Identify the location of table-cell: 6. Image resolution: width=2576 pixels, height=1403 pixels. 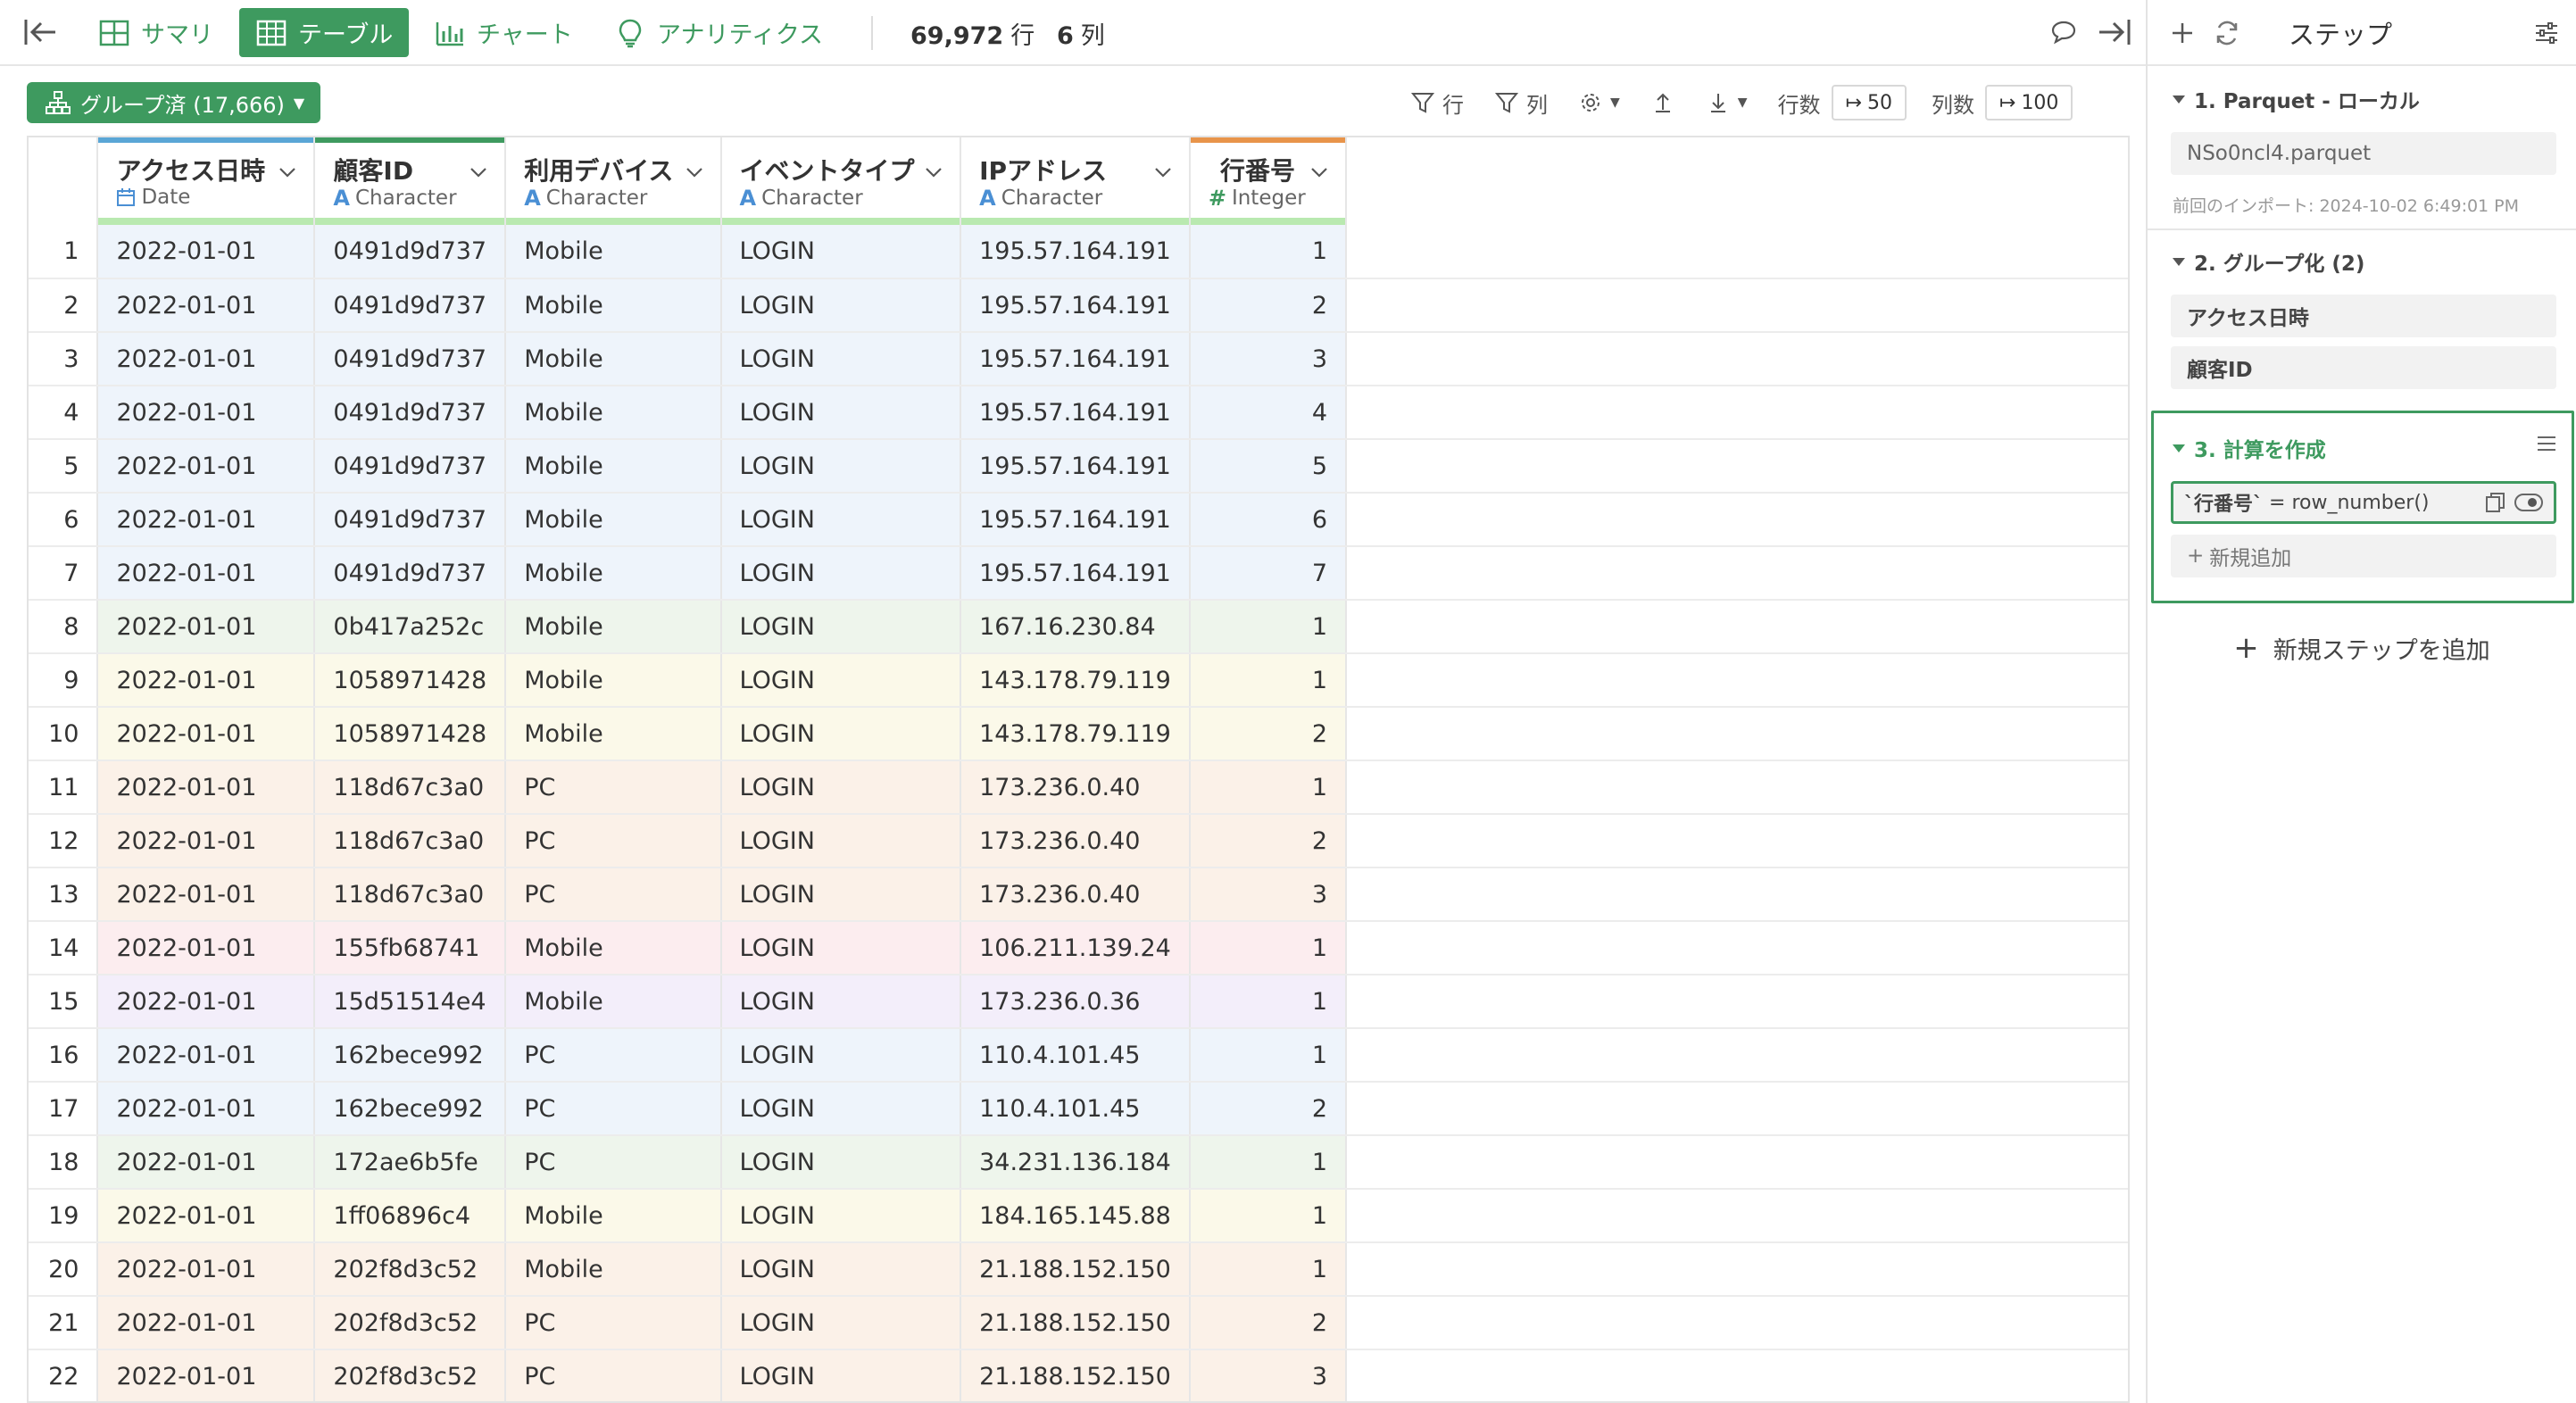
(1269, 520).